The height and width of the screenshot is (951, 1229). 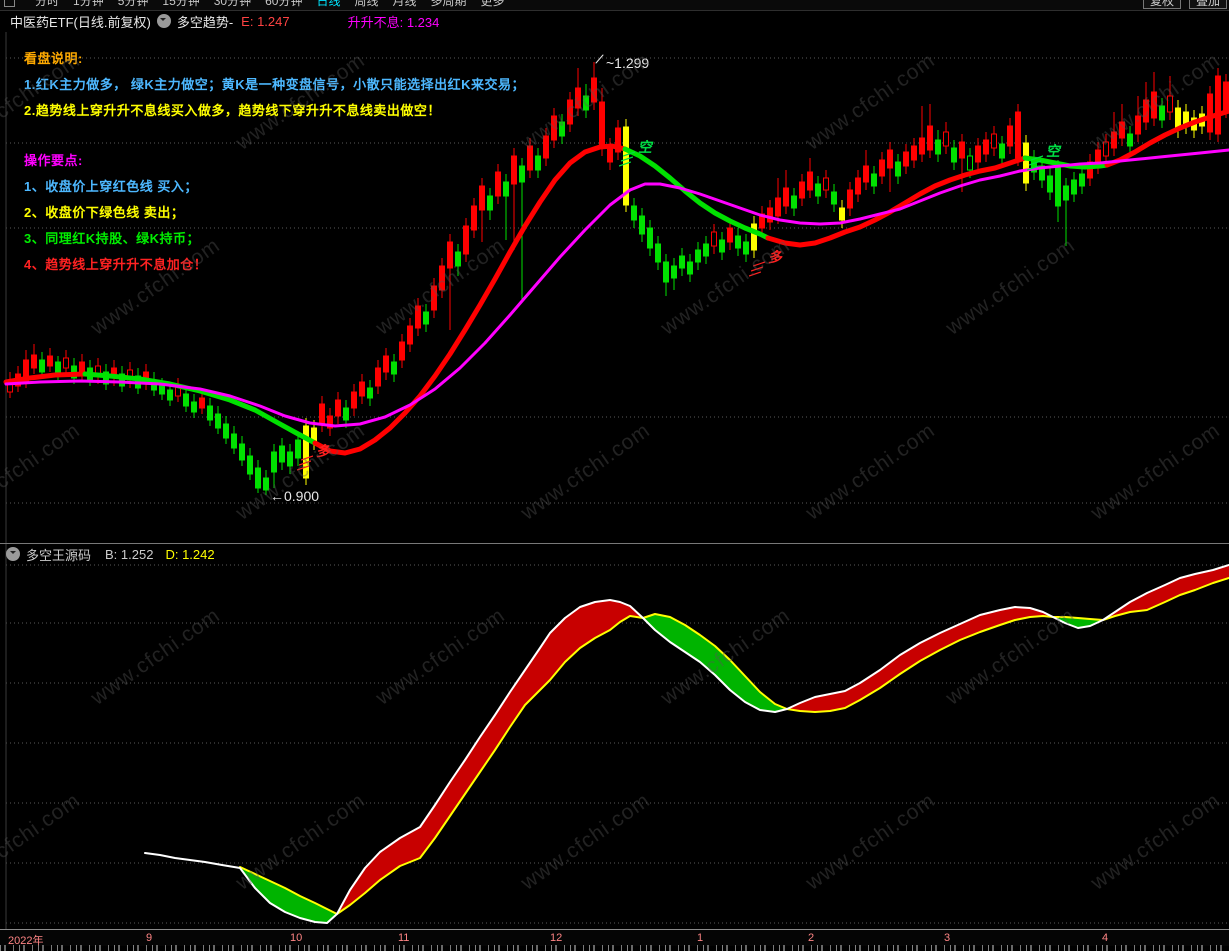 I want to click on price-annotation: ~1.299, so click(x=627, y=63).